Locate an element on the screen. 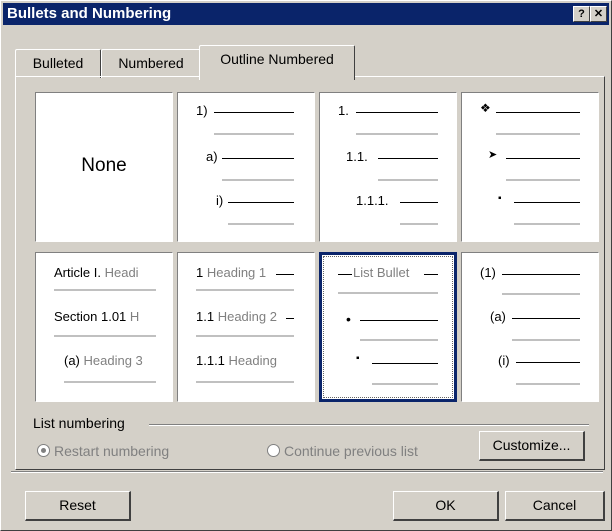 This screenshot has height=531, width=612. help-button: ? is located at coordinates (581, 14).